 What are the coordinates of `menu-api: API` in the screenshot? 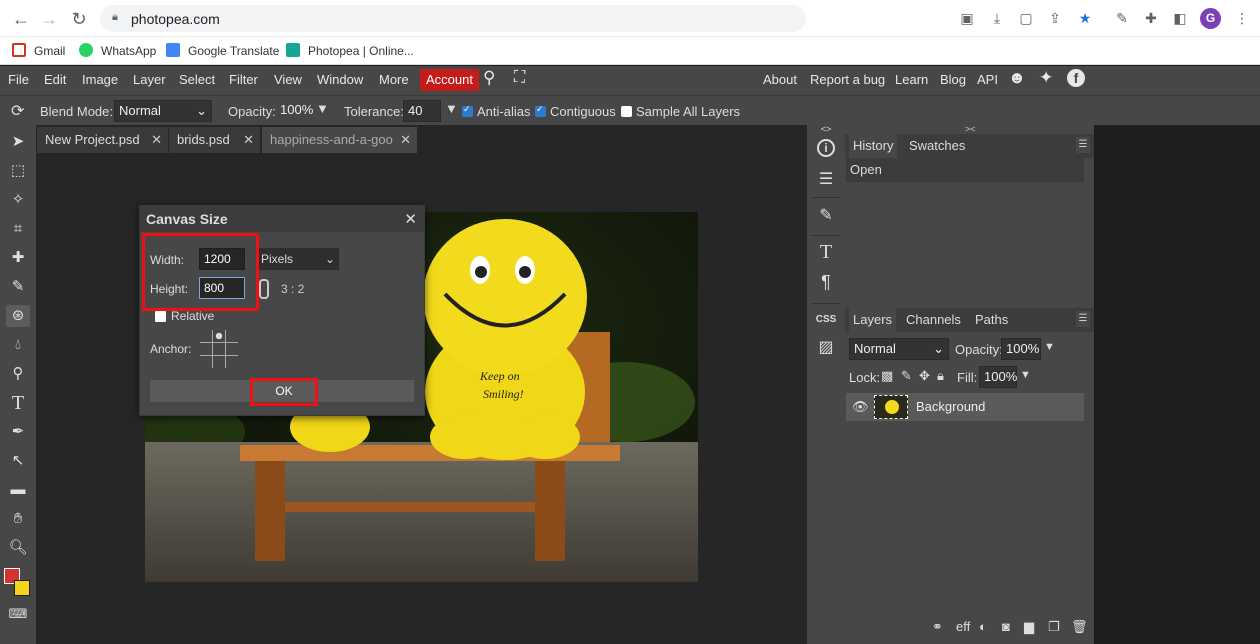 It's located at (987, 80).